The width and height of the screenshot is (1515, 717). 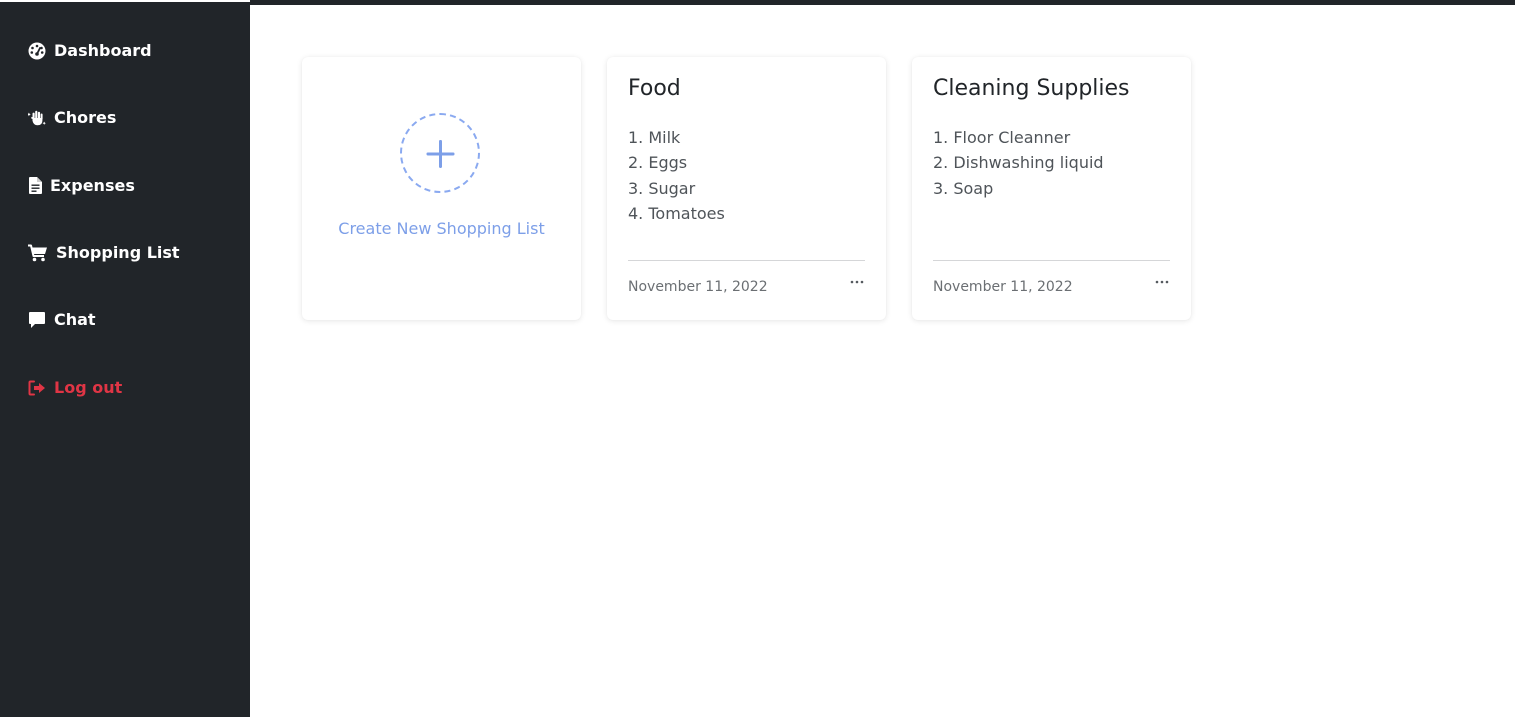 I want to click on sidebar-item-shopping-list: Shopping List, so click(x=104, y=252).